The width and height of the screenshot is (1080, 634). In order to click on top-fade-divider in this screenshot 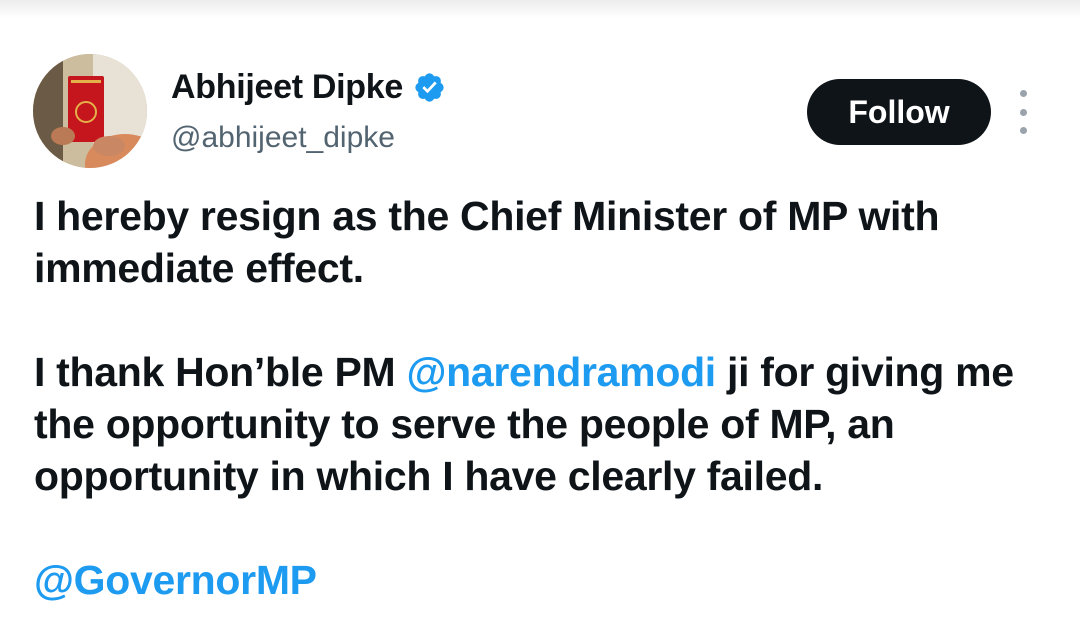, I will do `click(540, 9)`.